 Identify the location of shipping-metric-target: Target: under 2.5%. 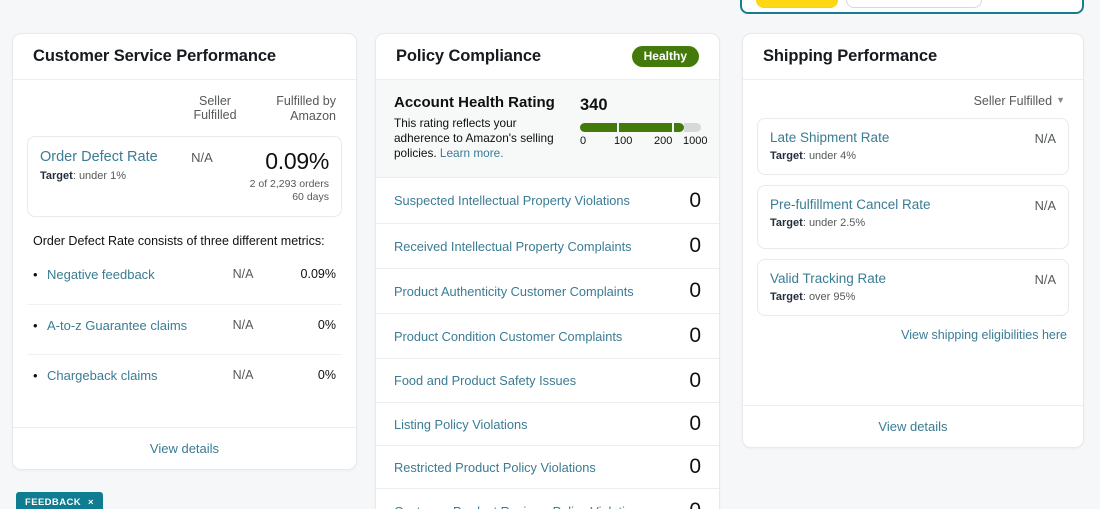
(818, 223).